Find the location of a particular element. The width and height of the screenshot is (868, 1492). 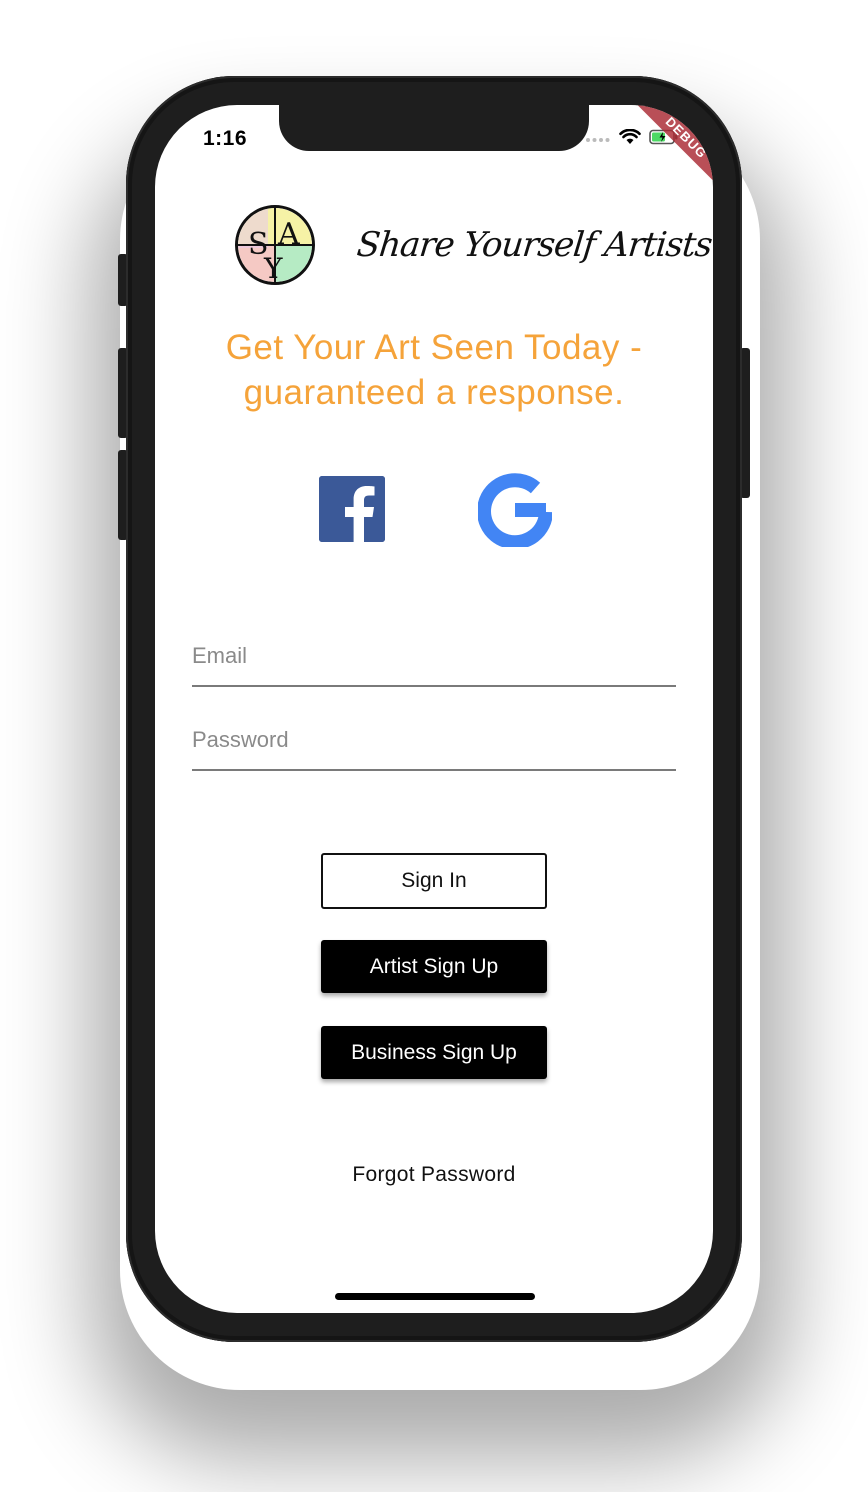

password-input is located at coordinates (434, 740).